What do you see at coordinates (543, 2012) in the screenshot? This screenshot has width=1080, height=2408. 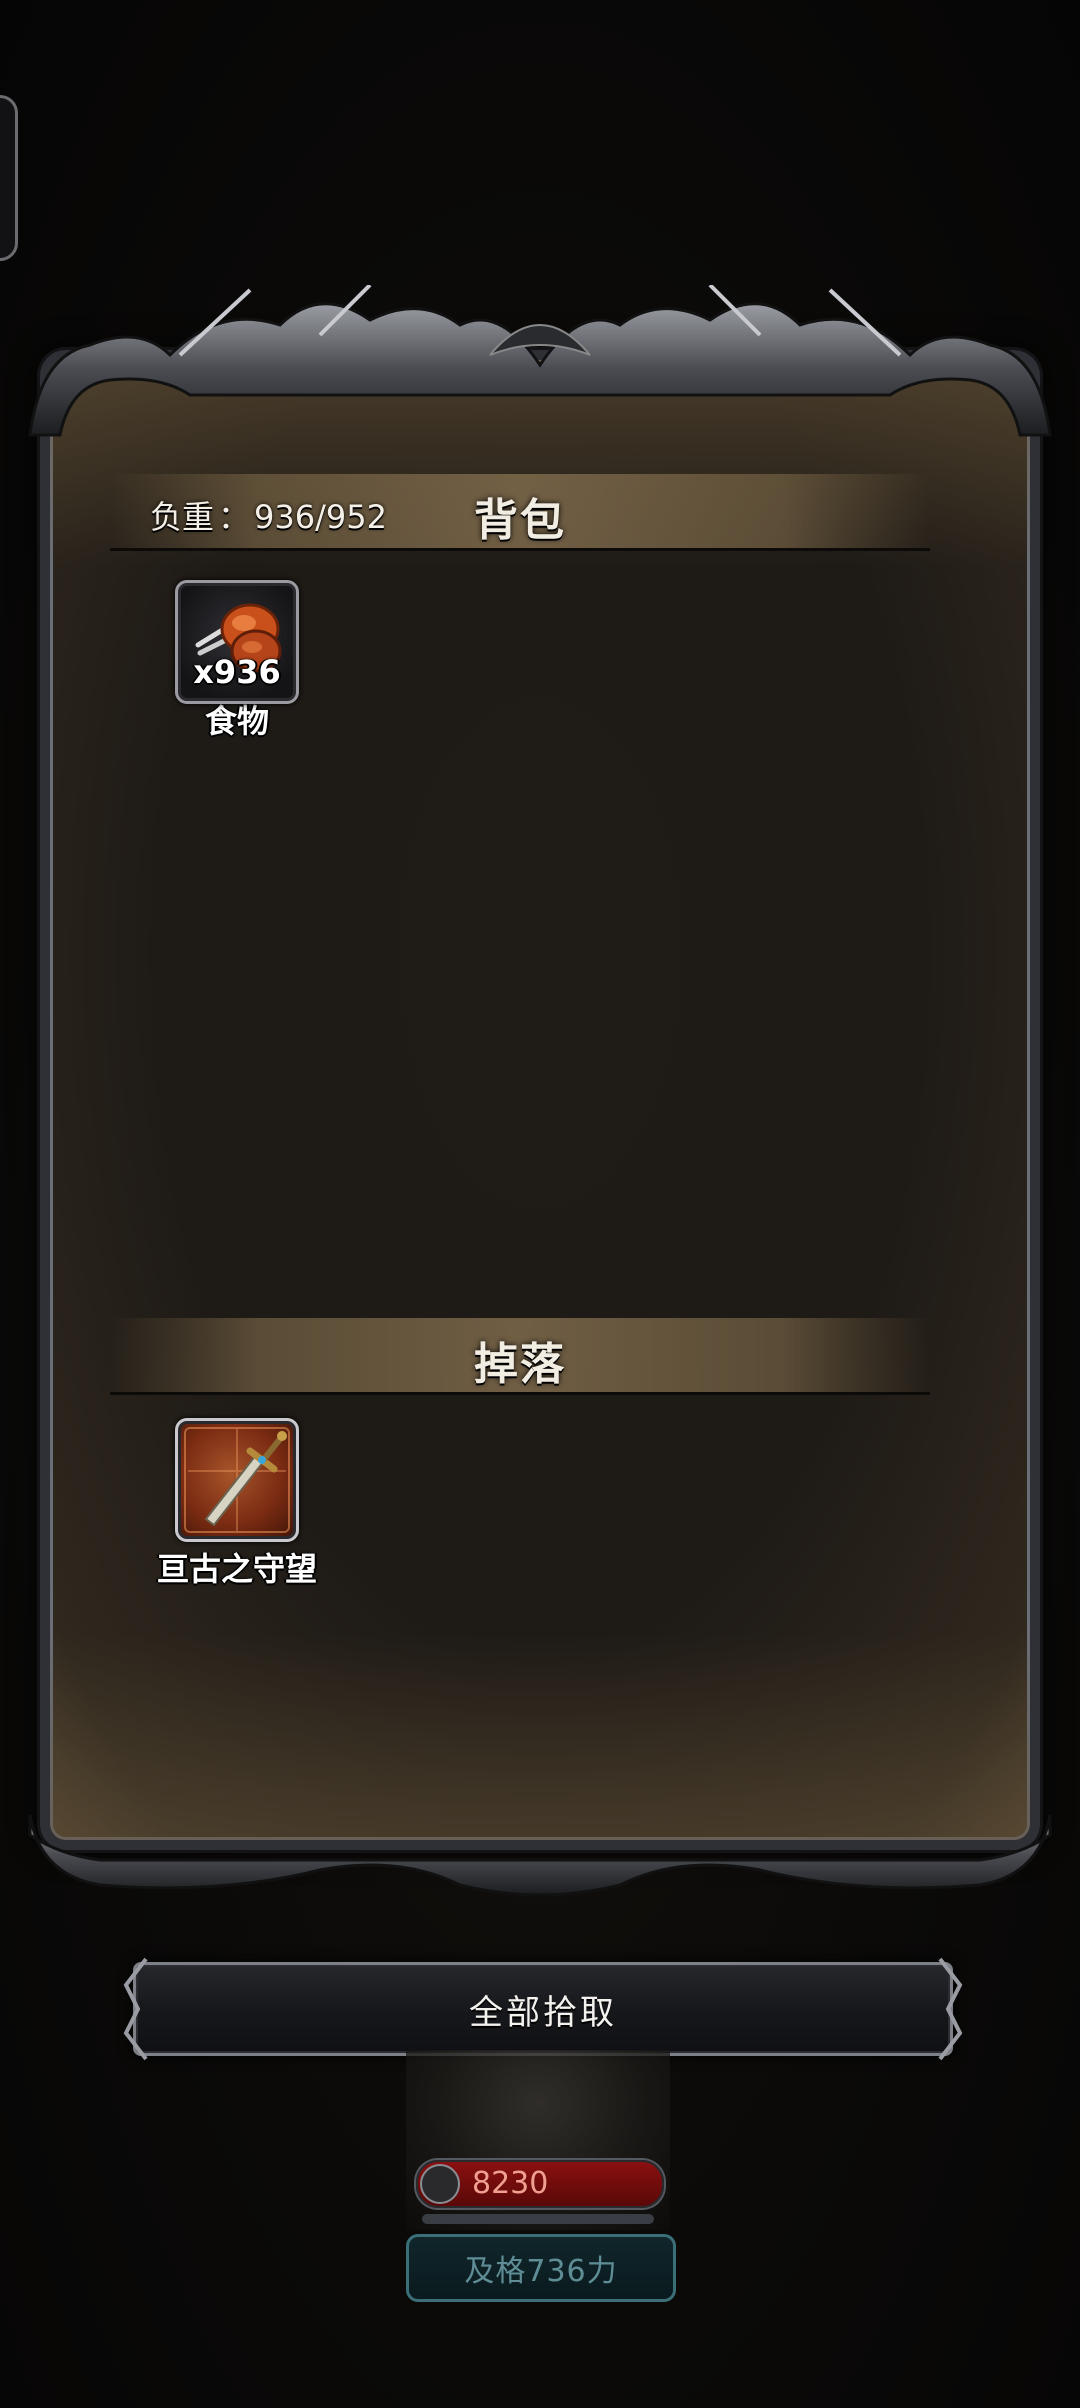 I see `pickup-all-label: 全部拾取` at bounding box center [543, 2012].